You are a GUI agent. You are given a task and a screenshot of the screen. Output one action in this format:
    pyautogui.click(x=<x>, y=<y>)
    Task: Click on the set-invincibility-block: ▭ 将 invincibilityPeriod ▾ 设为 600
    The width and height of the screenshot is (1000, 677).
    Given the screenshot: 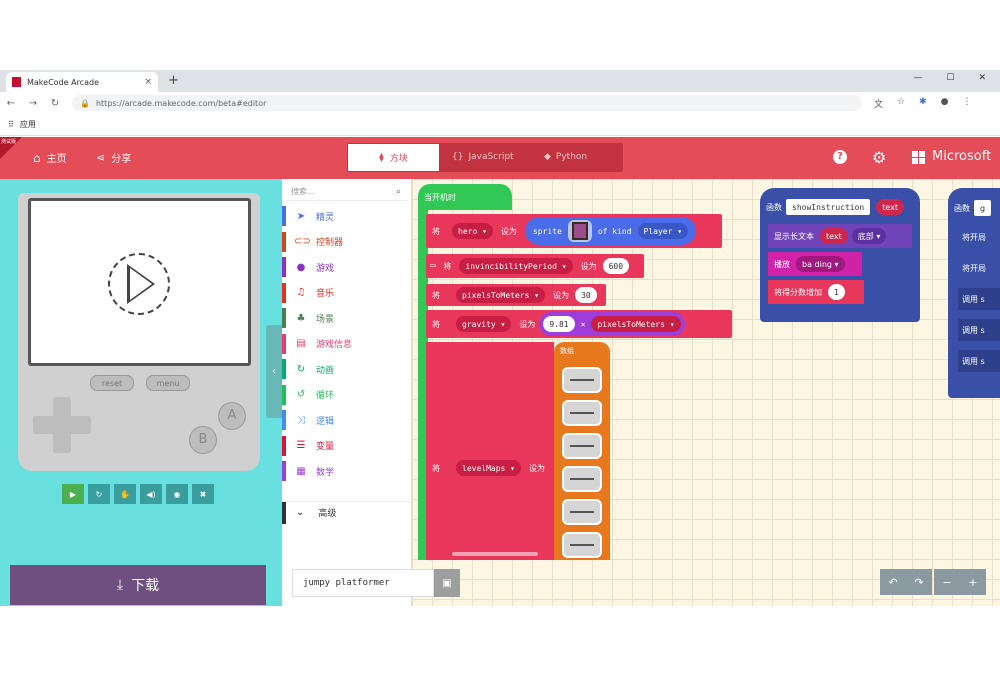 What is the action you would take?
    pyautogui.click(x=535, y=266)
    